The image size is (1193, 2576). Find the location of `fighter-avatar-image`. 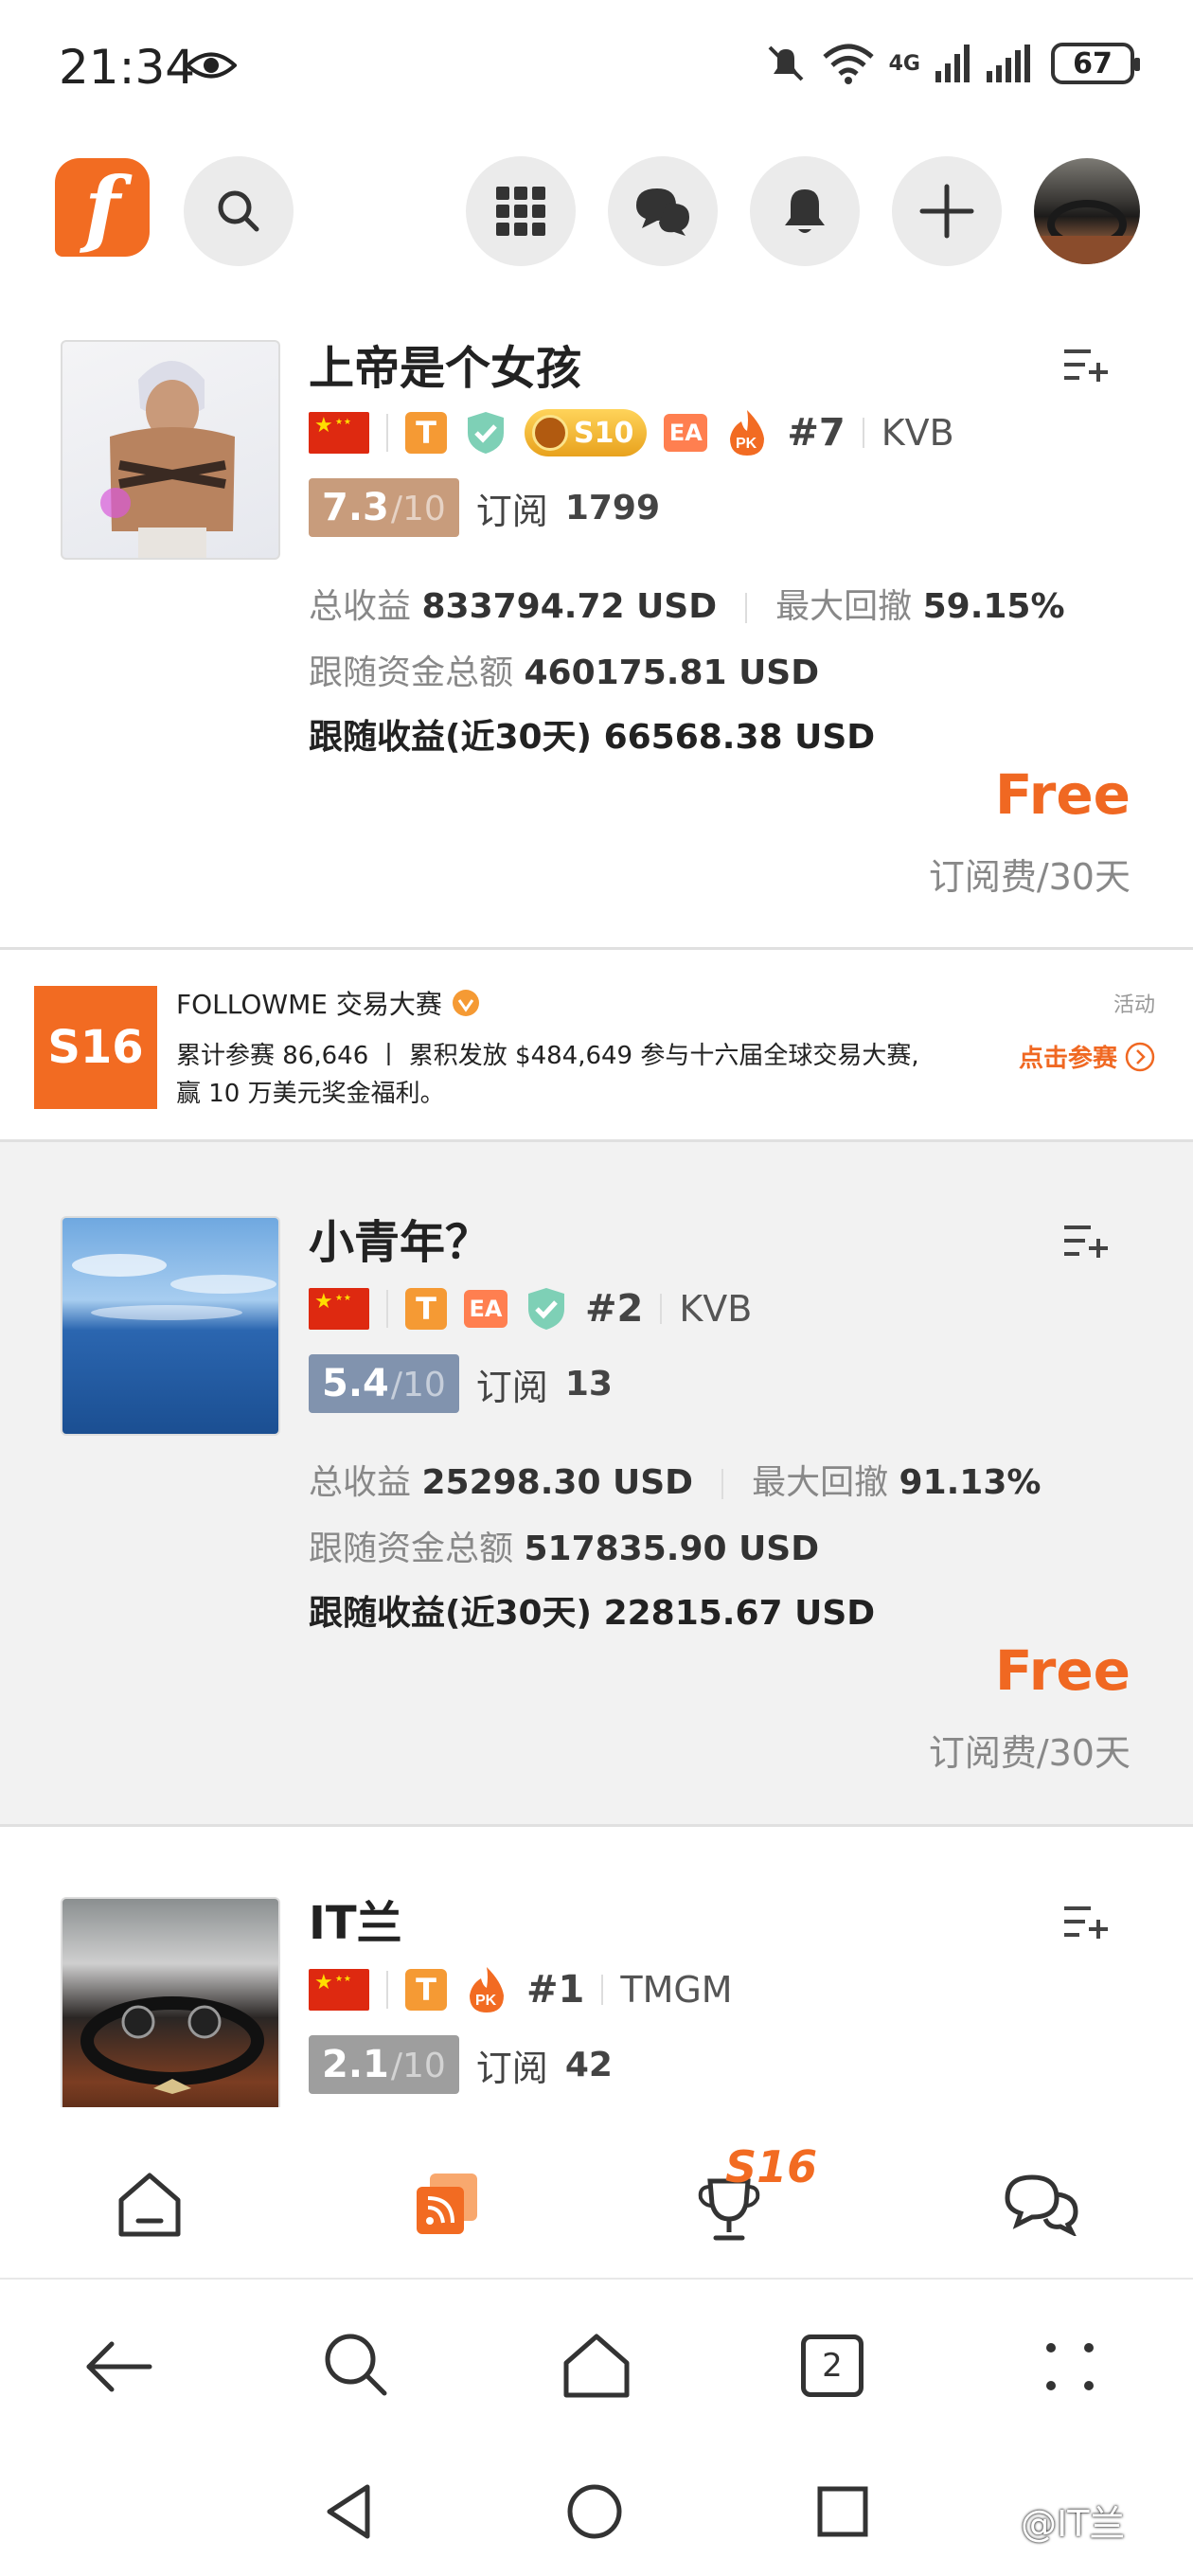

fighter-avatar-image is located at coordinates (167, 459).